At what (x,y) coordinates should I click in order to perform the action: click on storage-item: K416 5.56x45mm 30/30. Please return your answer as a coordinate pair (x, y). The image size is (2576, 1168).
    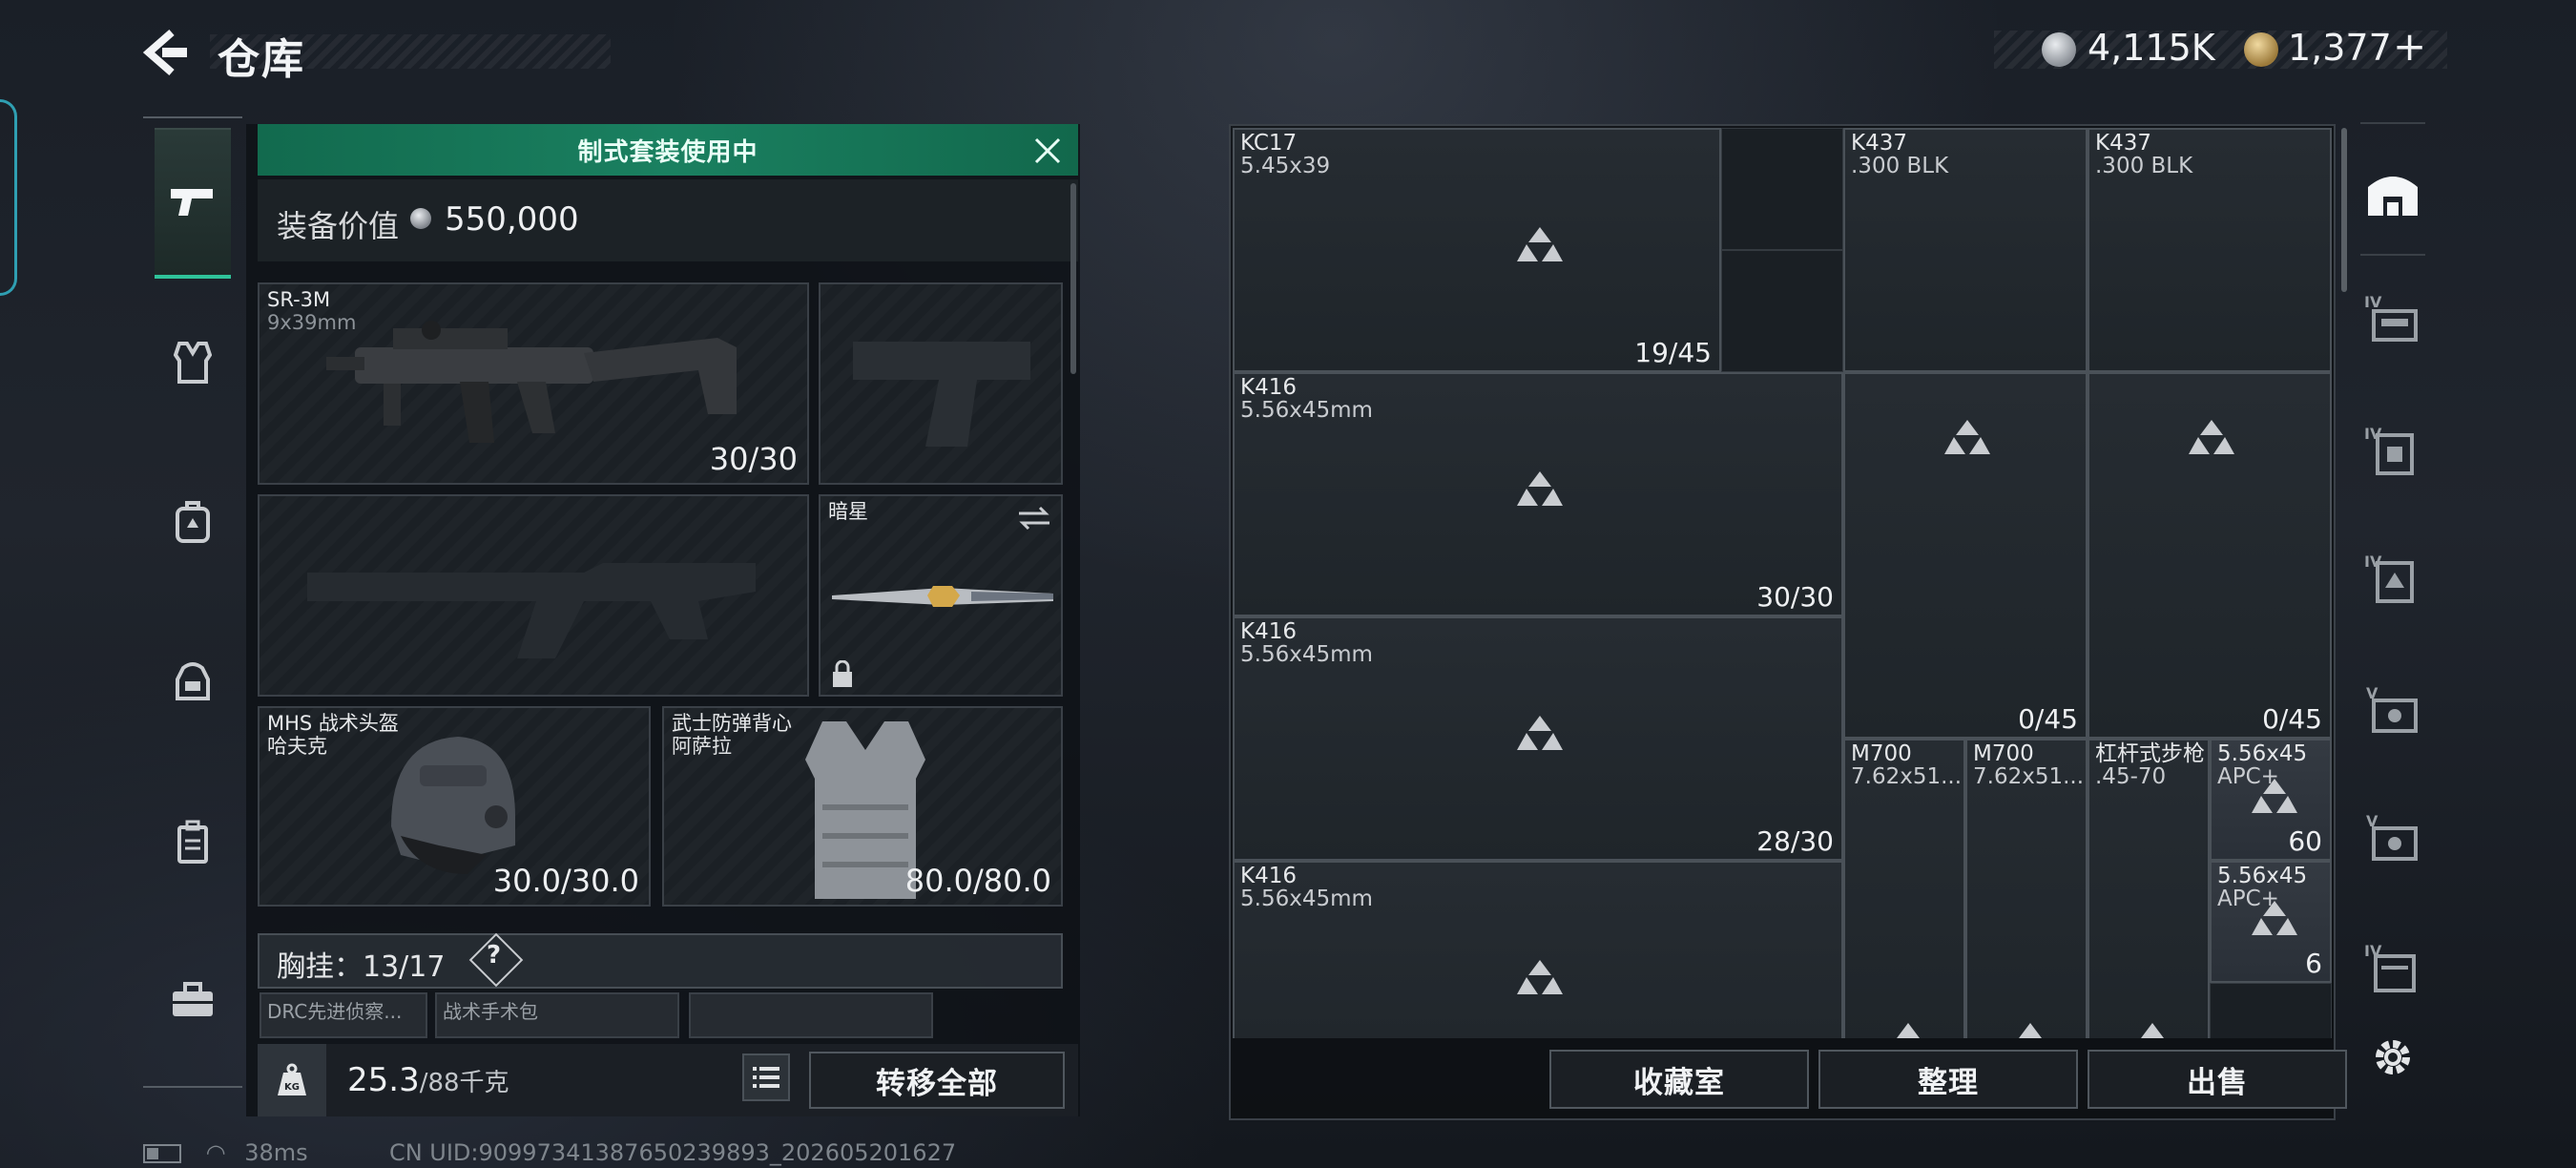
    Looking at the image, I should click on (1538, 494).